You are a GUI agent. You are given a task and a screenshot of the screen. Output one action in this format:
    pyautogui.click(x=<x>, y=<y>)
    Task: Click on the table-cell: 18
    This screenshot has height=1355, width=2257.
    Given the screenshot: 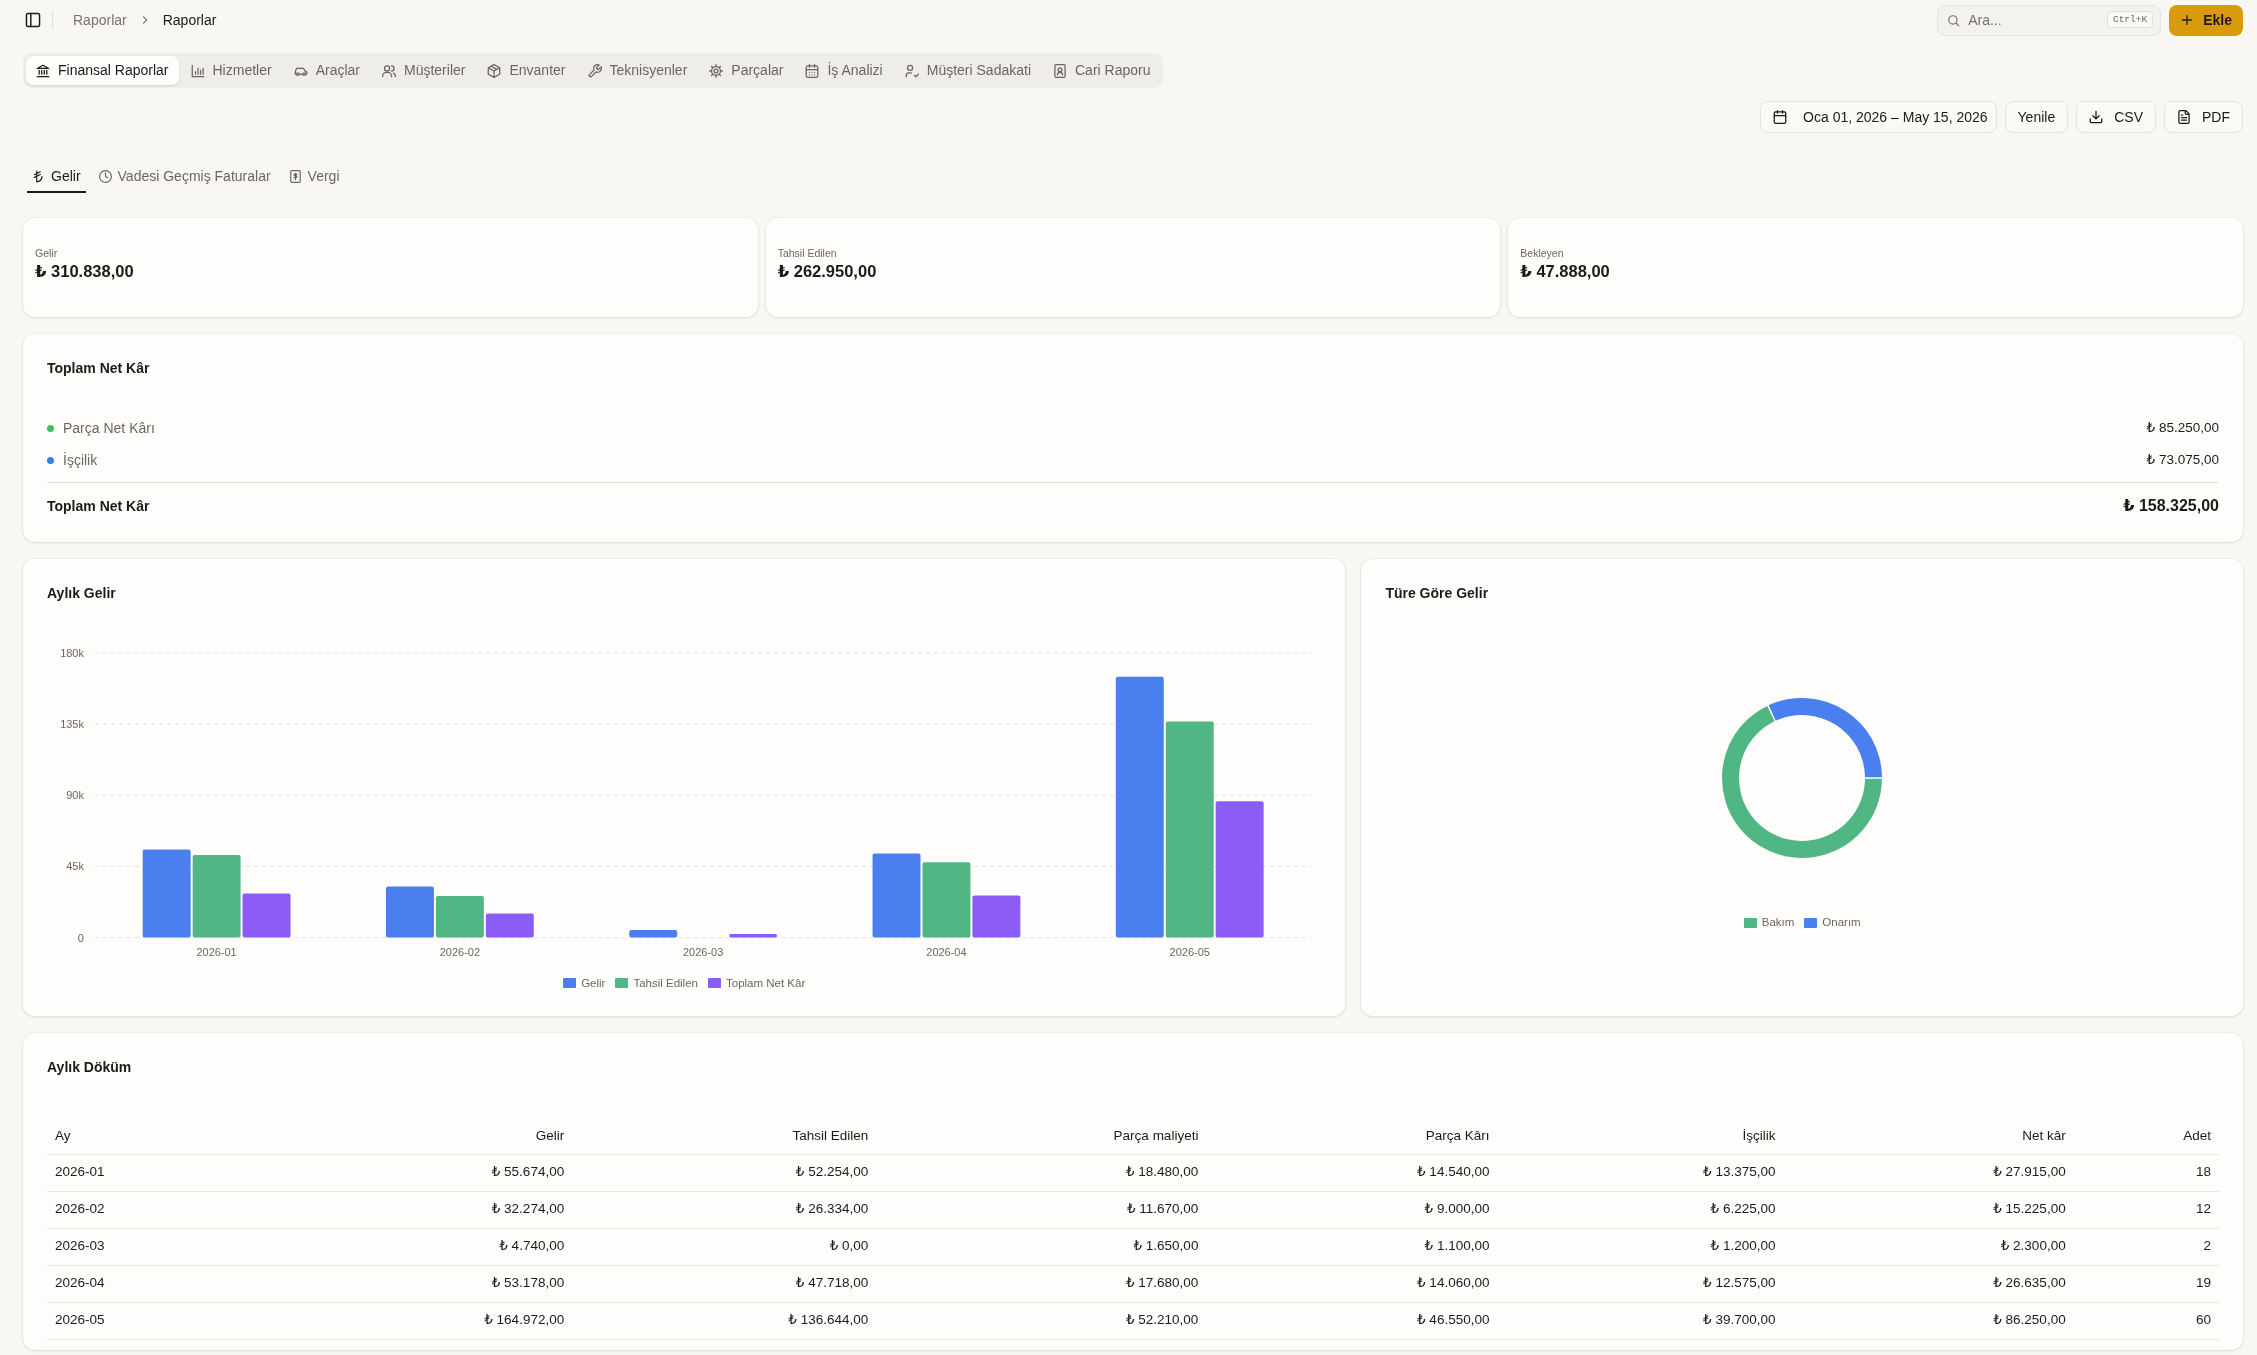 What is the action you would take?
    pyautogui.click(x=2146, y=1172)
    